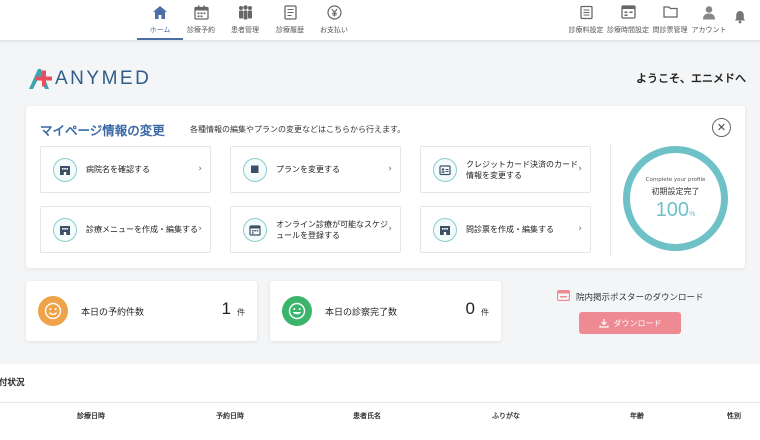  I want to click on greeting-text: ようこそ、エニメドへ, so click(691, 78).